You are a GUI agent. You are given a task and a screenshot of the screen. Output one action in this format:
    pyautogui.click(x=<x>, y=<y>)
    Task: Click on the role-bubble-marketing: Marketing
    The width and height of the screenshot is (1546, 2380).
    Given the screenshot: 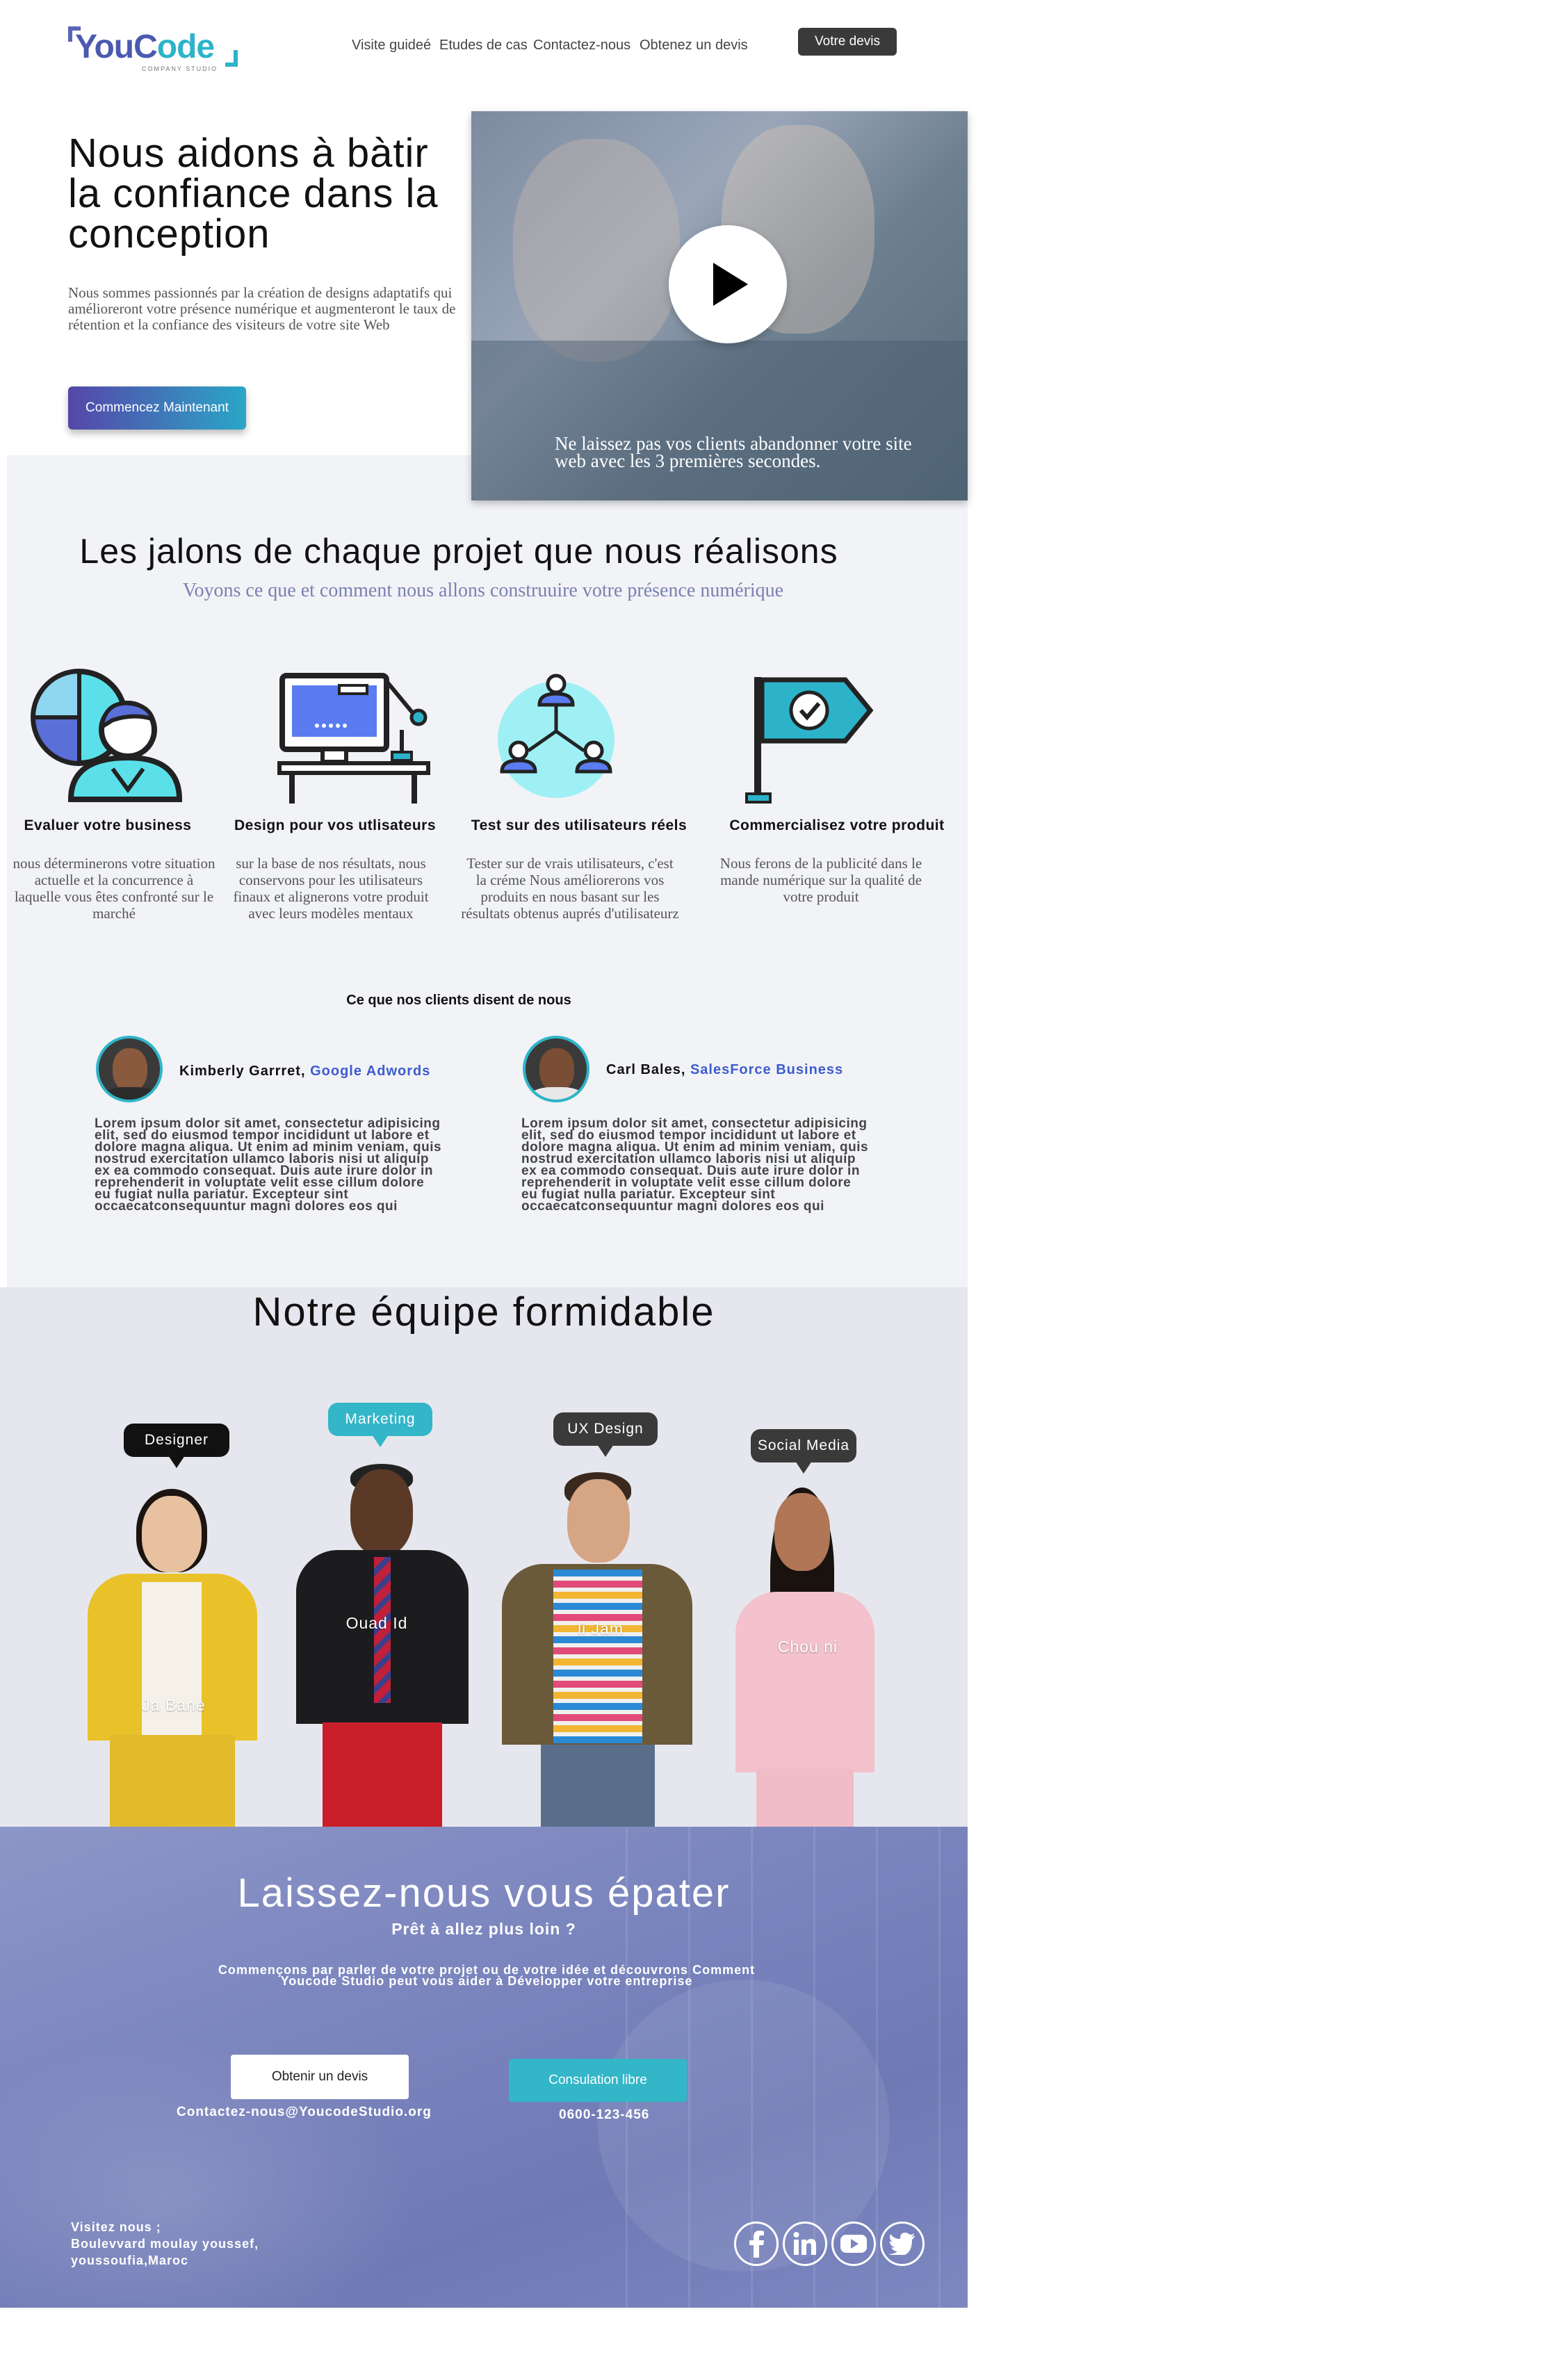 What is the action you would take?
    pyautogui.click(x=380, y=1425)
    